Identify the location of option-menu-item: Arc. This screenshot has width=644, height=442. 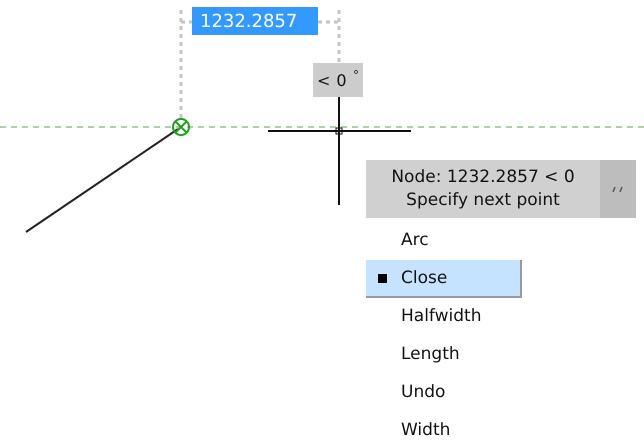
(444, 241).